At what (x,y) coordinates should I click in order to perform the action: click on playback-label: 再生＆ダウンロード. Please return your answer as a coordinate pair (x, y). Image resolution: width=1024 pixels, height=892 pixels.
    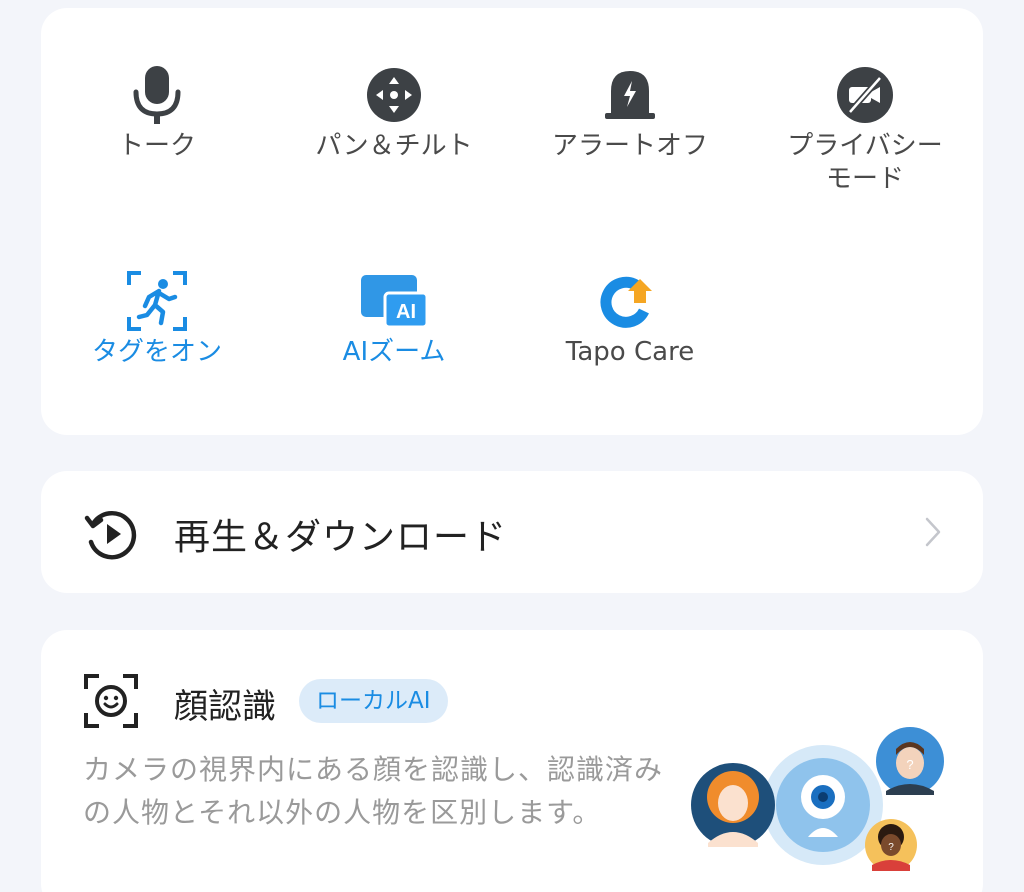
    Looking at the image, I should click on (341, 537).